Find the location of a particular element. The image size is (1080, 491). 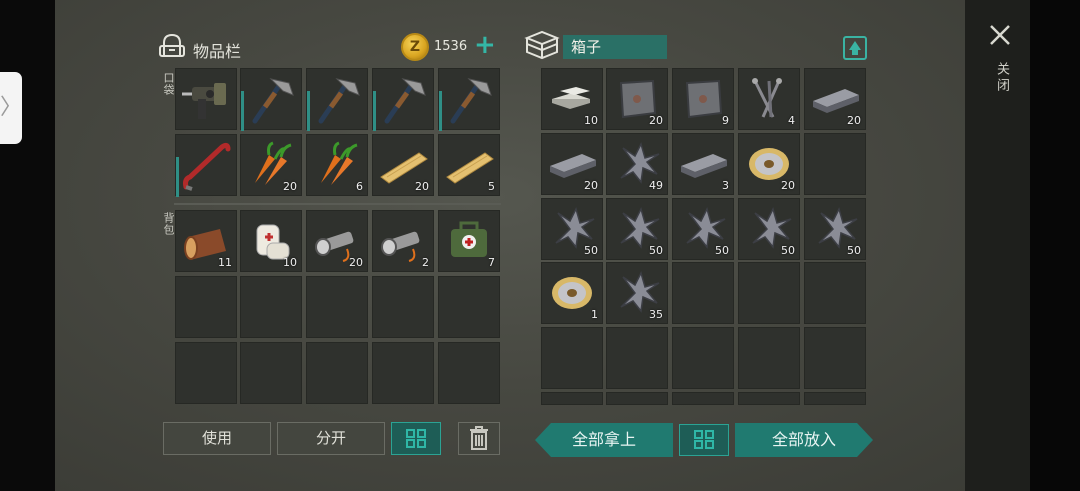

pocket-slot: 6 is located at coordinates (337, 165).